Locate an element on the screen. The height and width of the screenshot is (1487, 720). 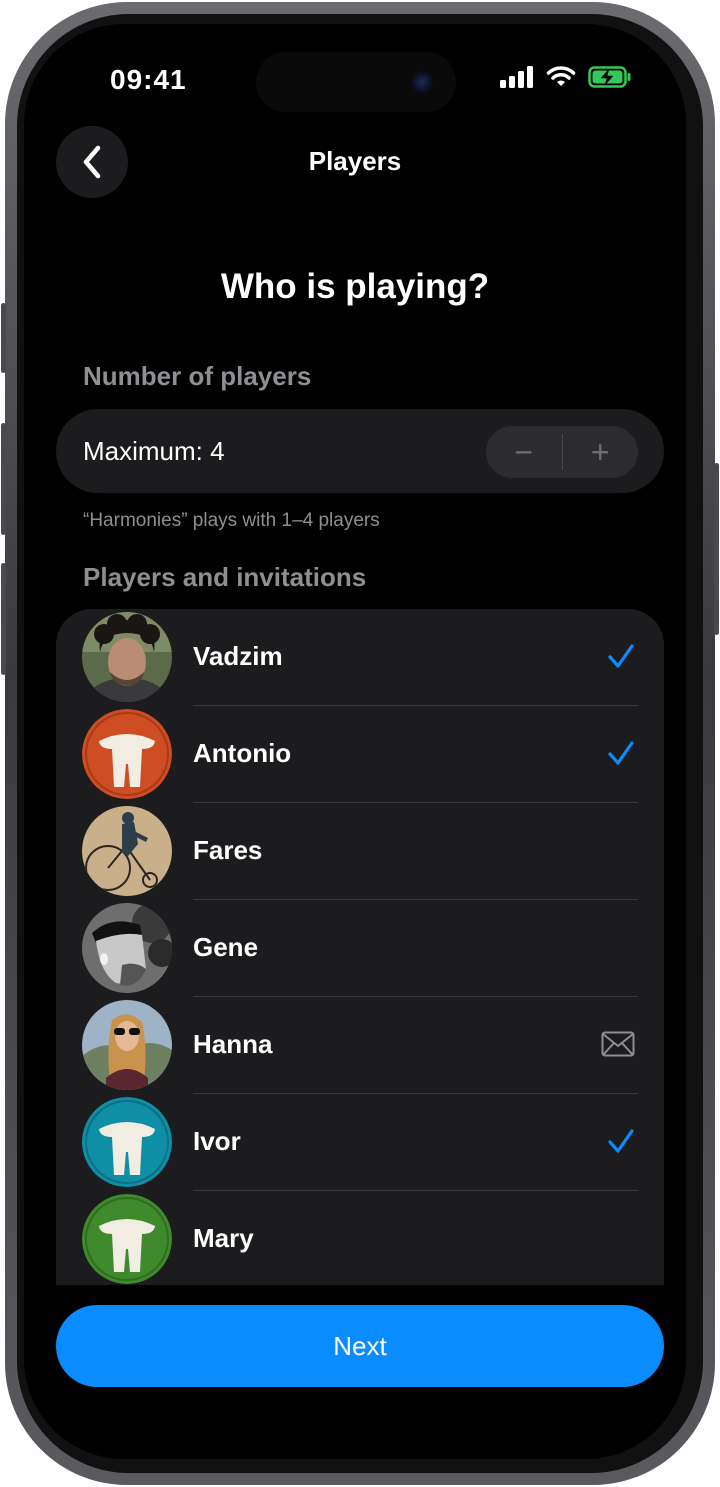
power-button is located at coordinates (716, 549).